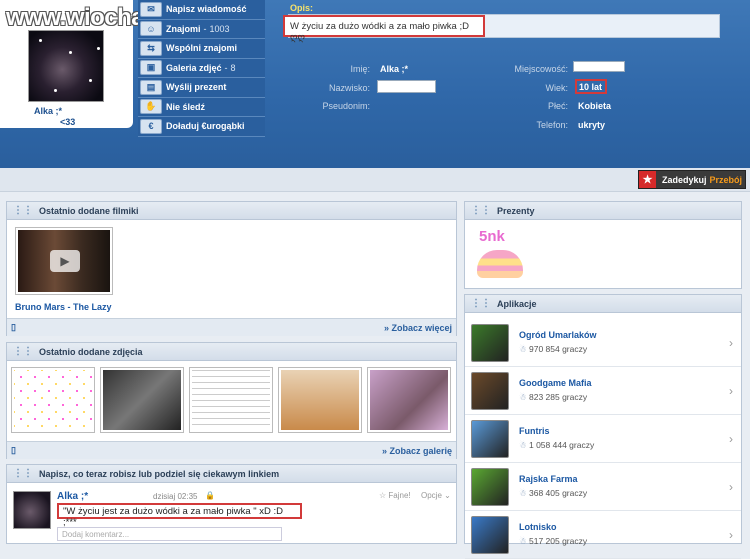  What do you see at coordinates (552, 125) in the screenshot?
I see `telefon-label: Telefon:` at bounding box center [552, 125].